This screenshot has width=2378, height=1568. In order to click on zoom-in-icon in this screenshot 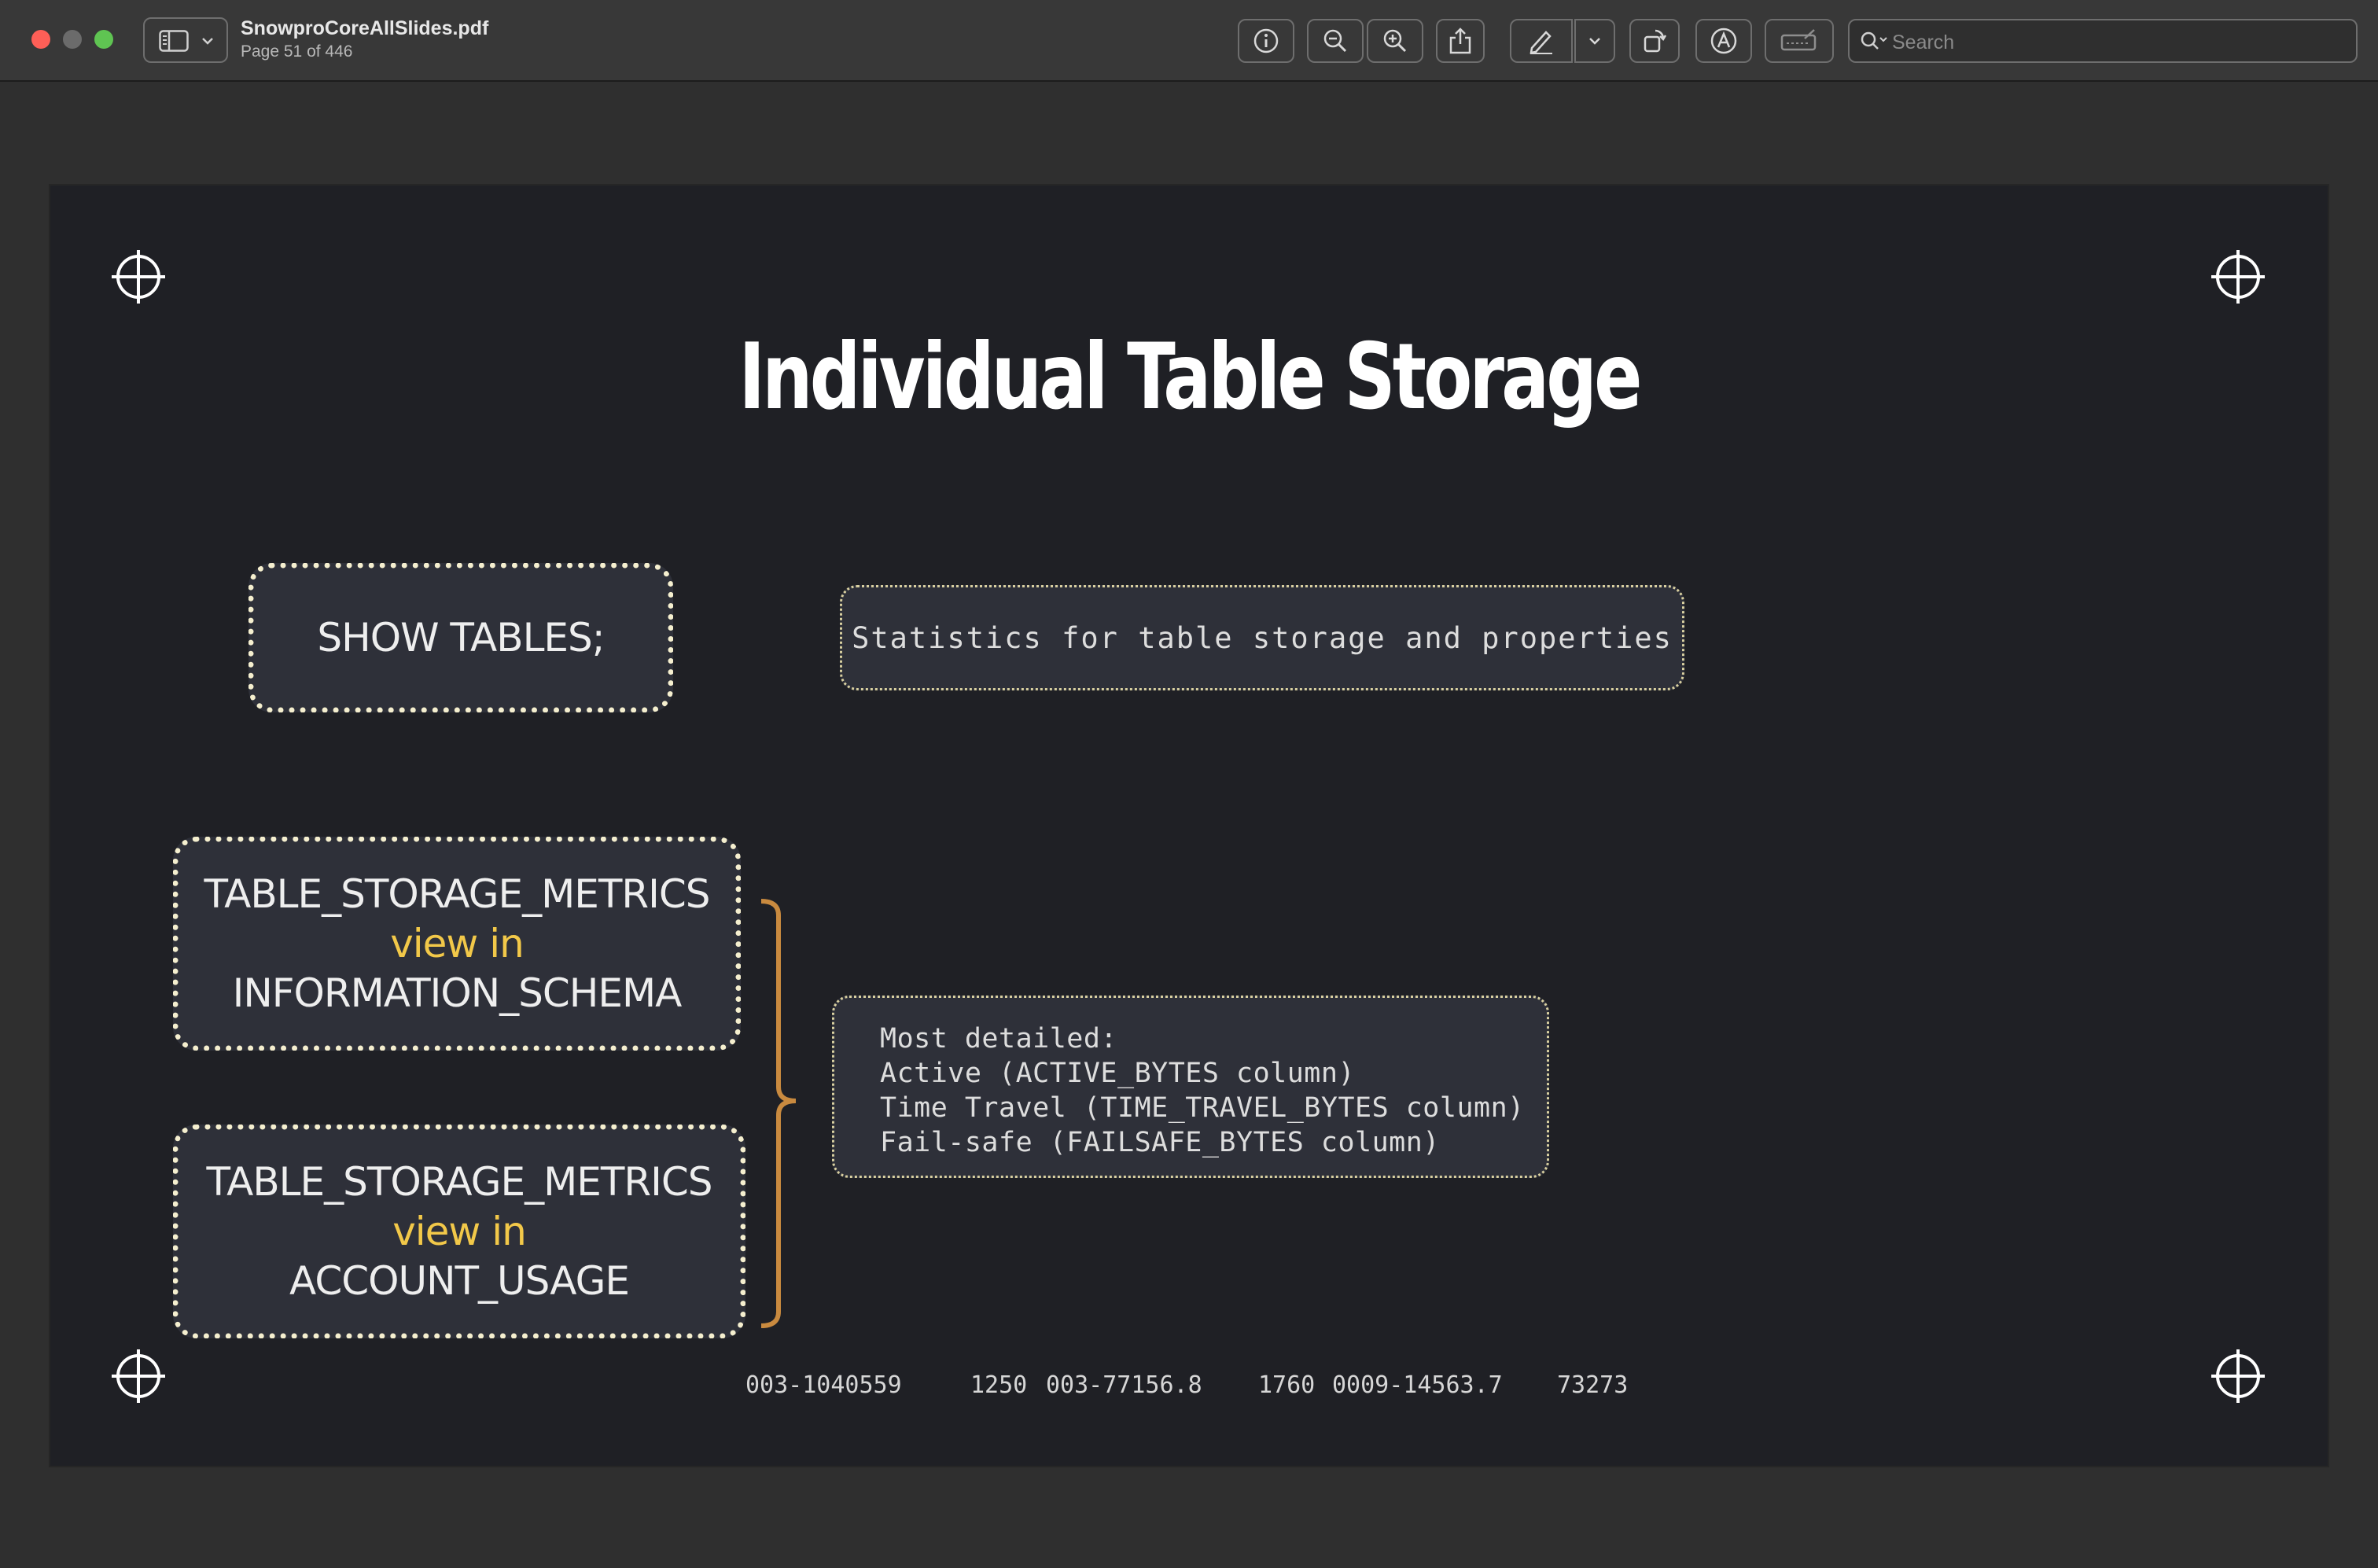, I will do `click(1395, 41)`.